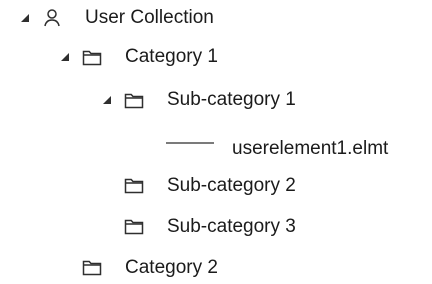  What do you see at coordinates (231, 185) in the screenshot?
I see `tree-node-label: Sub-category 2` at bounding box center [231, 185].